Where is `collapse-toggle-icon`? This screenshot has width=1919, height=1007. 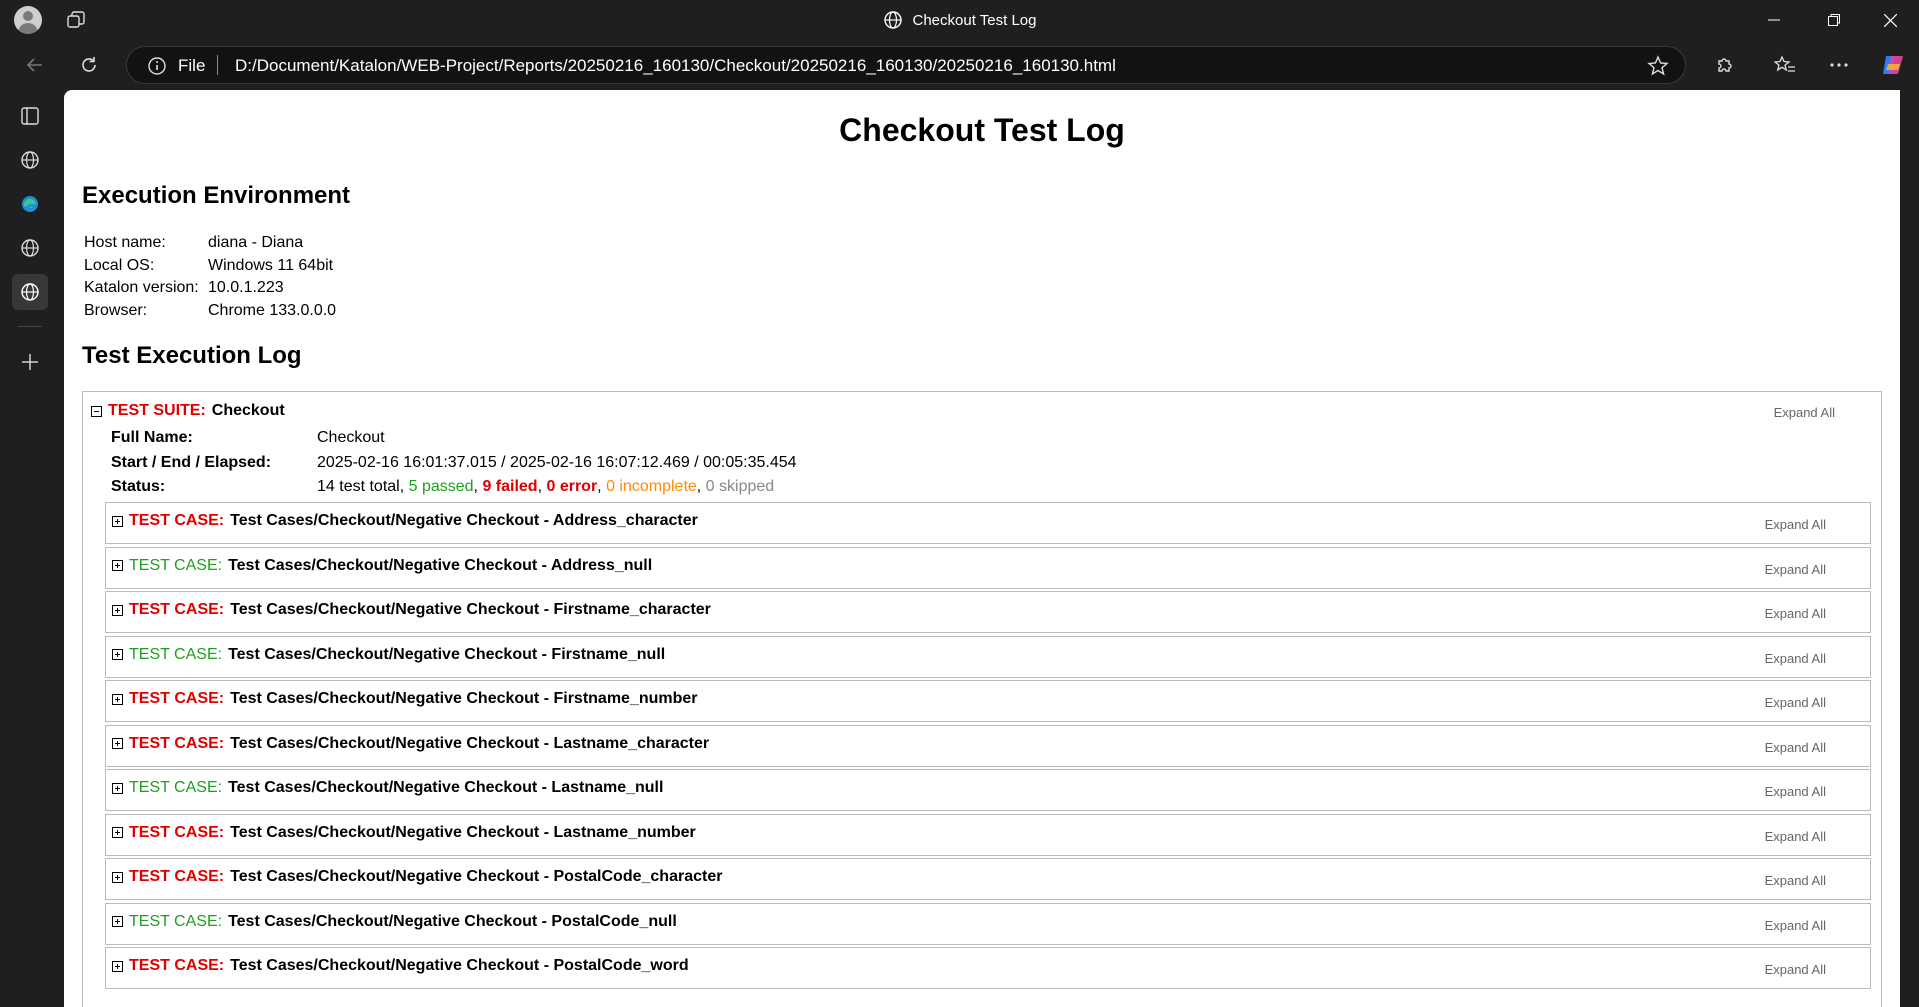 collapse-toggle-icon is located at coordinates (96, 411).